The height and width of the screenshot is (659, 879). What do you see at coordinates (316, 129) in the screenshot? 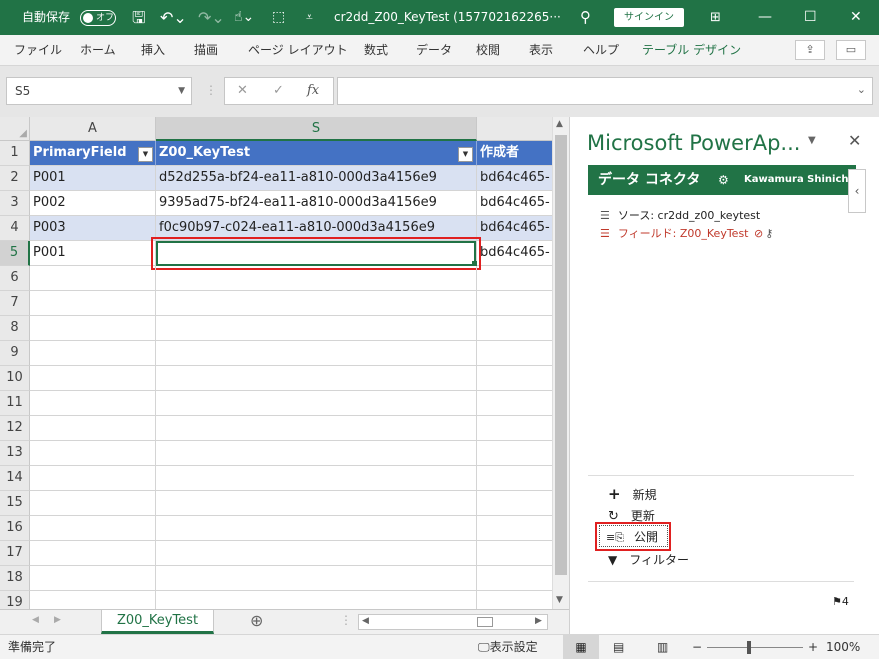
I see `column-header-s: S` at bounding box center [316, 129].